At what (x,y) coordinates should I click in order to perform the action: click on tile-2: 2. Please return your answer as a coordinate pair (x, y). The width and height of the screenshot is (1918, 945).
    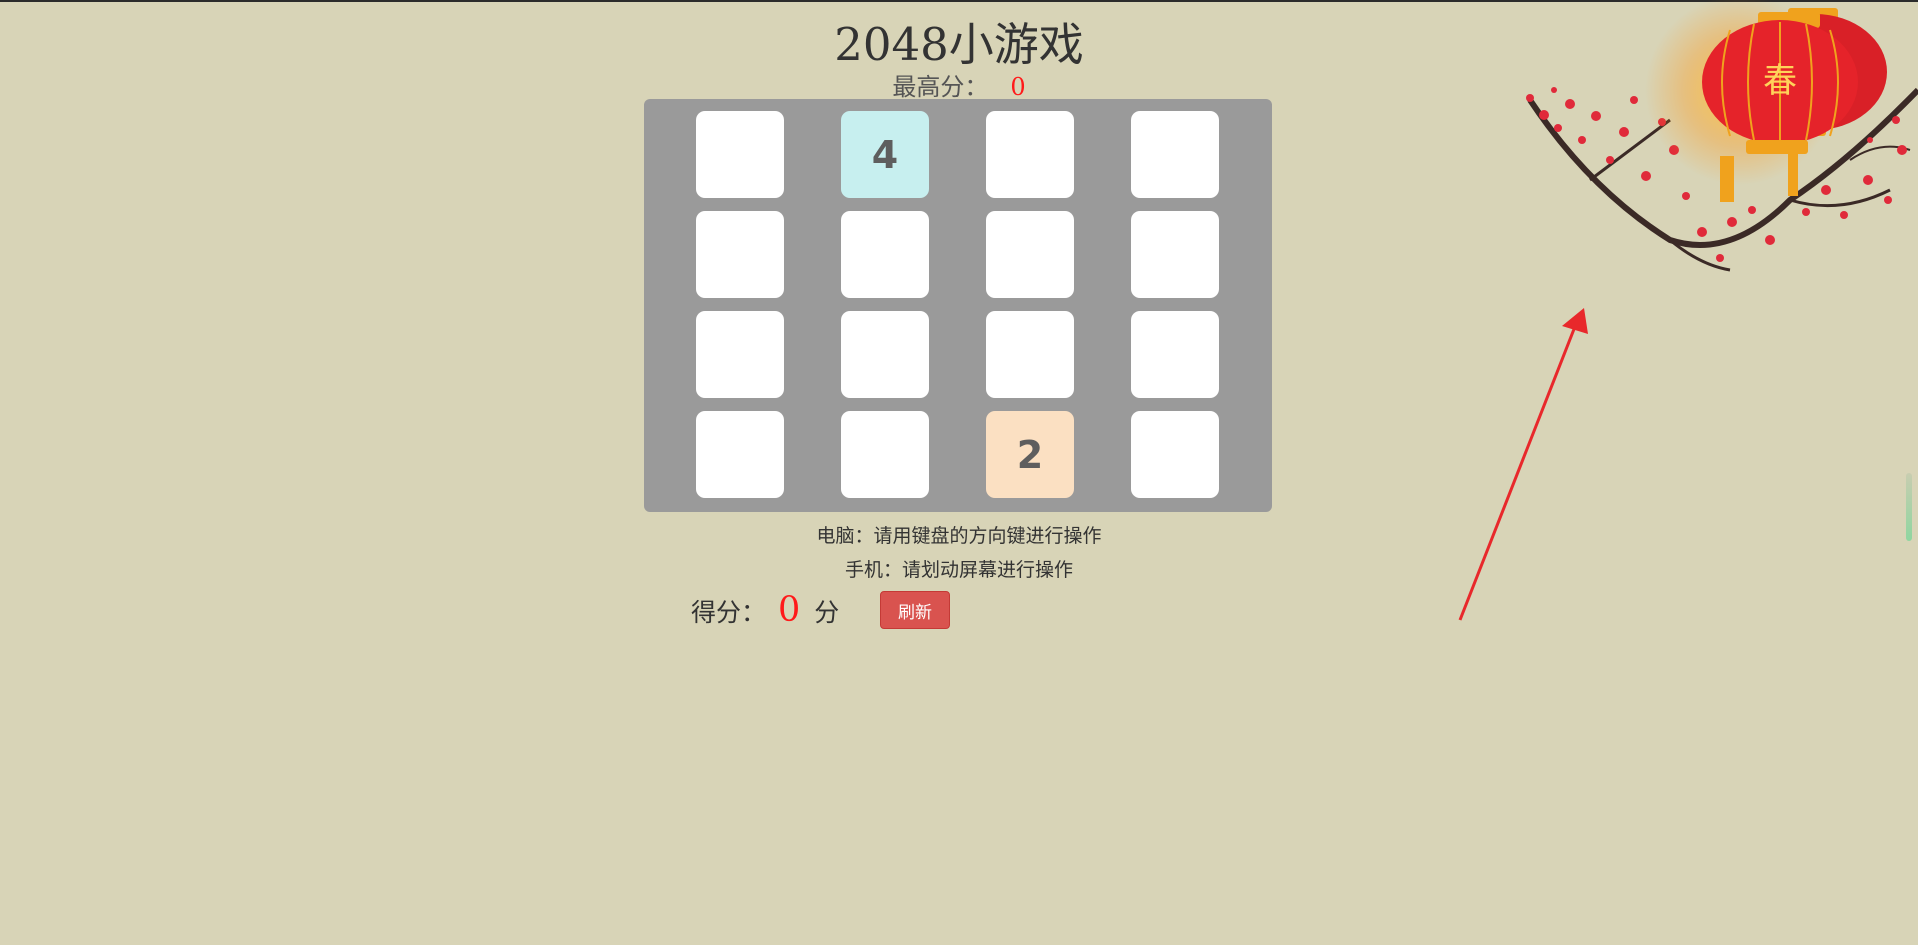
    Looking at the image, I should click on (1030, 454).